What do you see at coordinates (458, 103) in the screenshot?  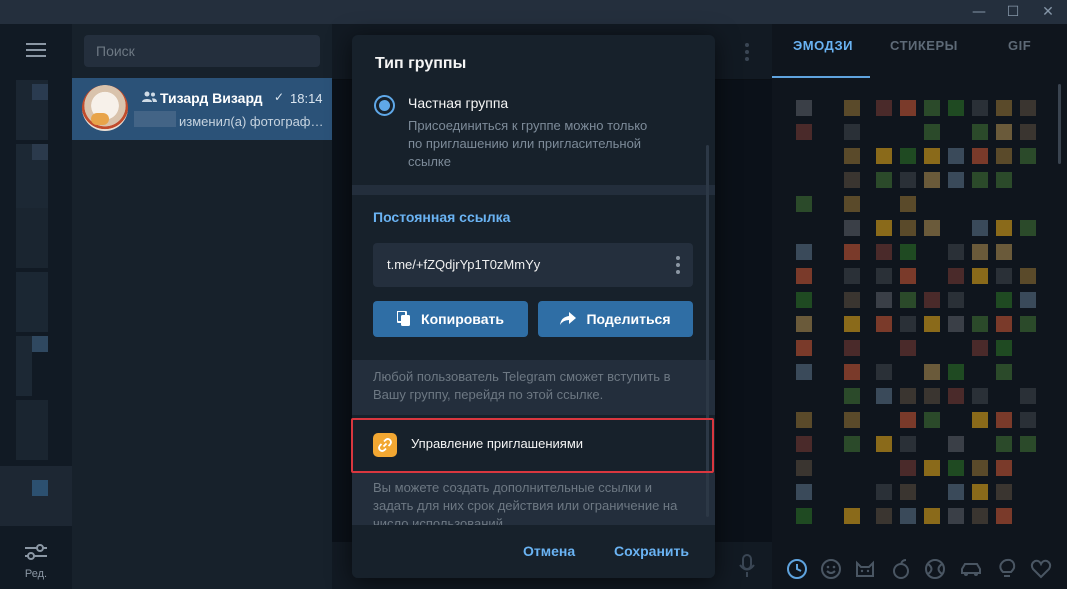 I see `private-group-label: Частная группа` at bounding box center [458, 103].